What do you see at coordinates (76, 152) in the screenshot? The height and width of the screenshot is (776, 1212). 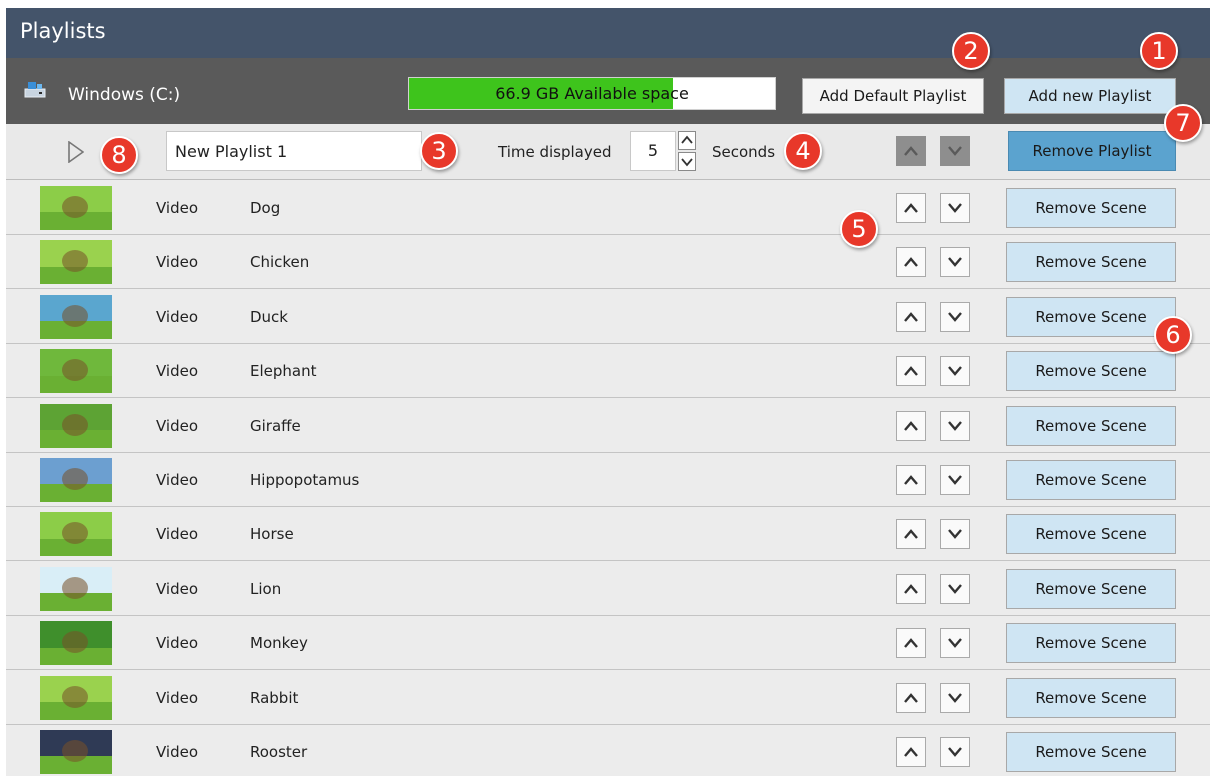 I see `play-icon` at bounding box center [76, 152].